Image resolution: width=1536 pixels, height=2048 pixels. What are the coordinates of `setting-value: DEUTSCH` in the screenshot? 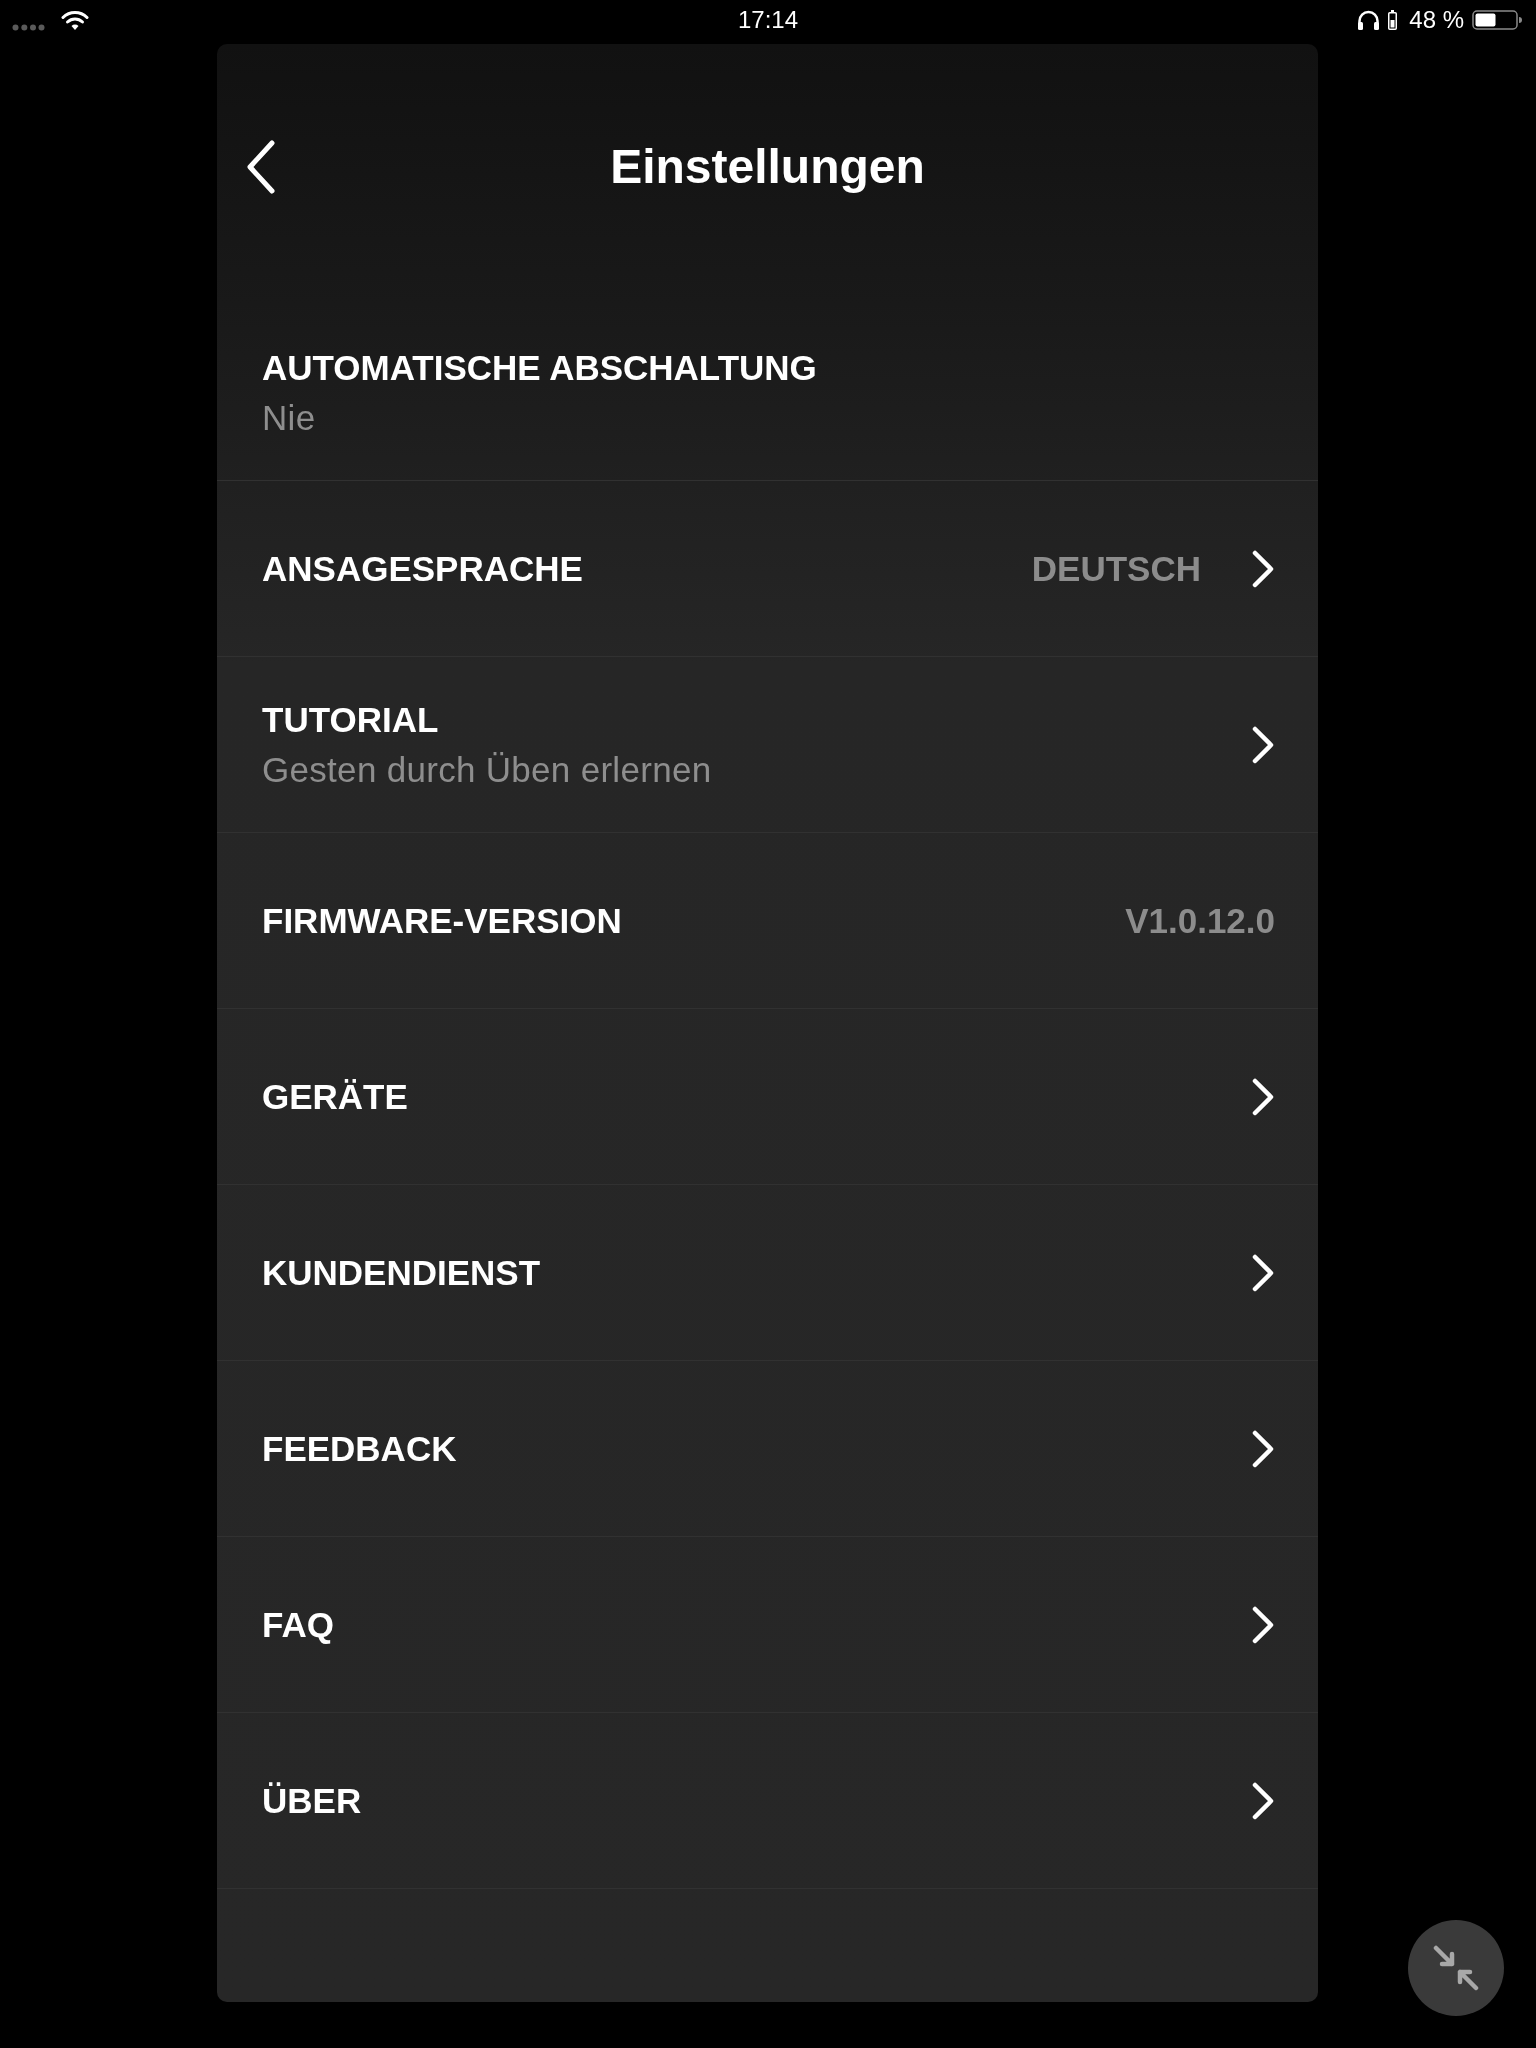 It's located at (1116, 568).